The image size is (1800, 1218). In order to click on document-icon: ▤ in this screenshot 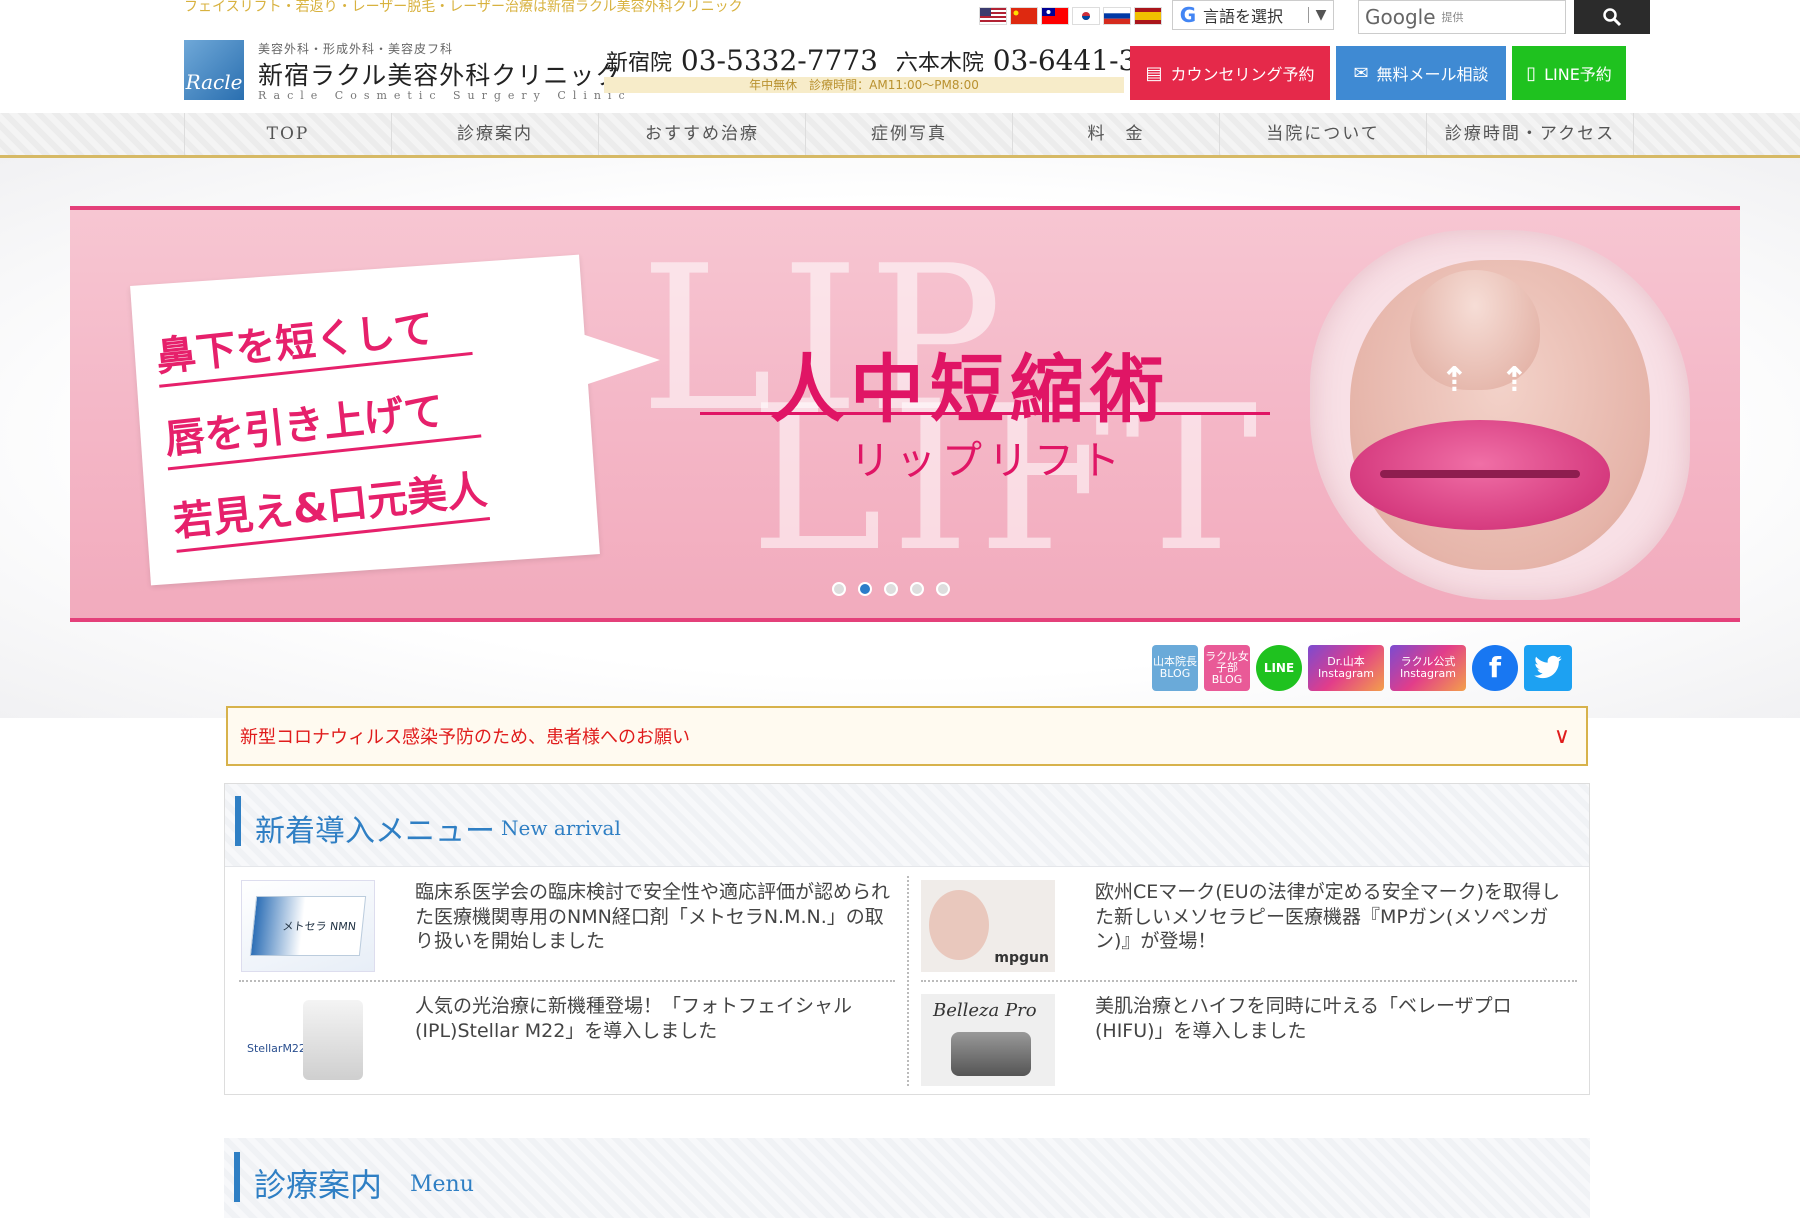, I will do `click(1154, 73)`.